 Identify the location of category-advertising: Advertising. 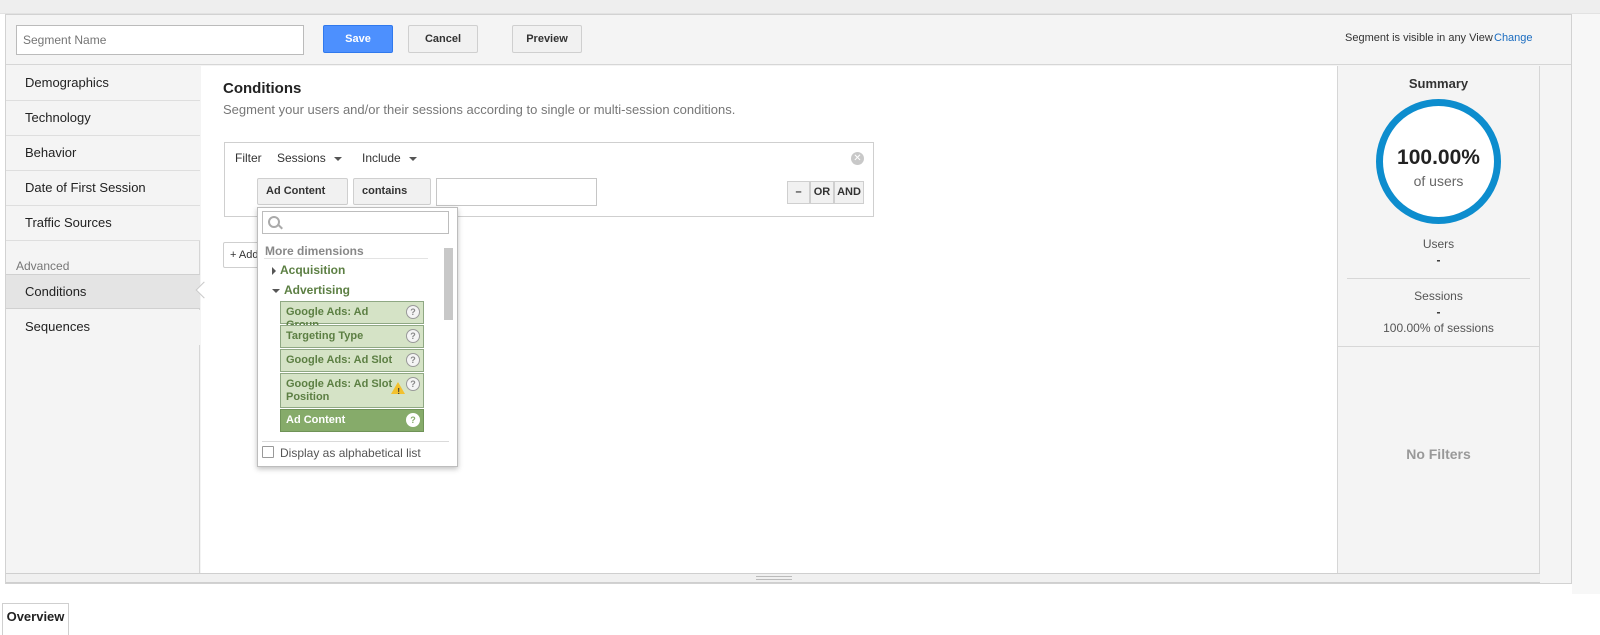
(311, 290).